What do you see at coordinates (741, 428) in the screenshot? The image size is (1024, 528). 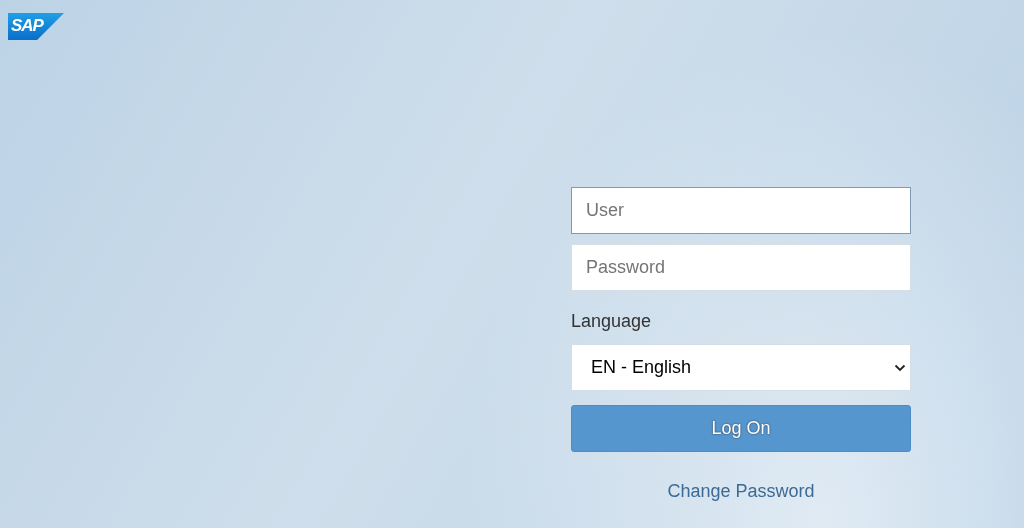 I see `log-on-button: Log On` at bounding box center [741, 428].